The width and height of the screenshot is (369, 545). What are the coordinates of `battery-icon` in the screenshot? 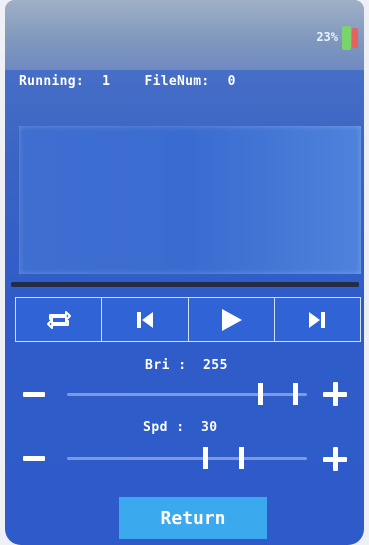 It's located at (350, 38).